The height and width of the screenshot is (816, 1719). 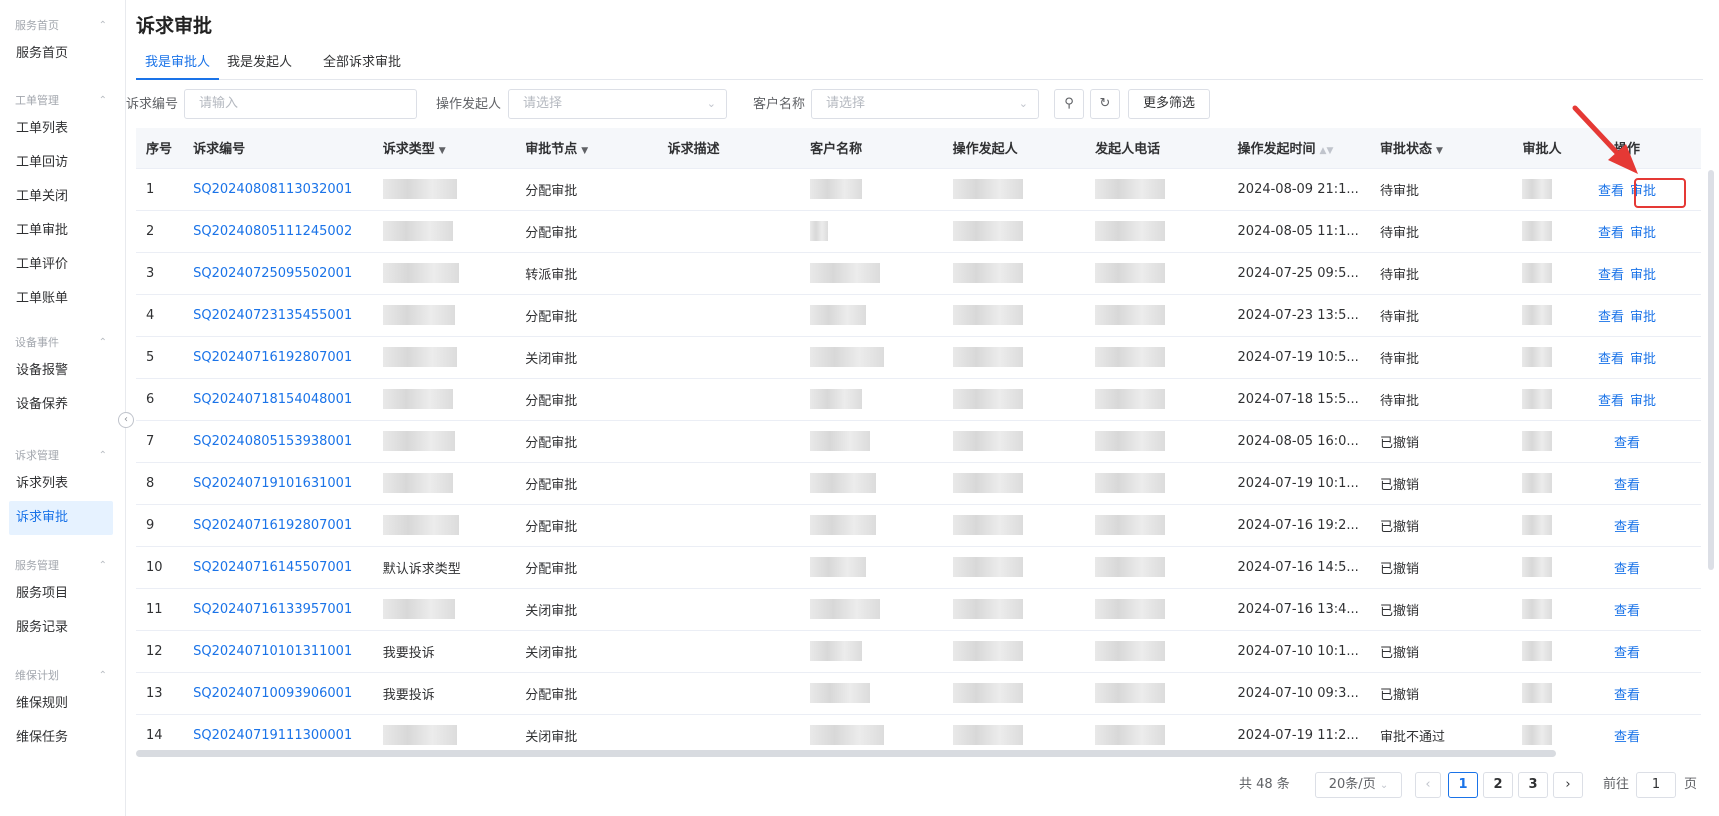 I want to click on sidebar-item: 服务首页, so click(x=61, y=54).